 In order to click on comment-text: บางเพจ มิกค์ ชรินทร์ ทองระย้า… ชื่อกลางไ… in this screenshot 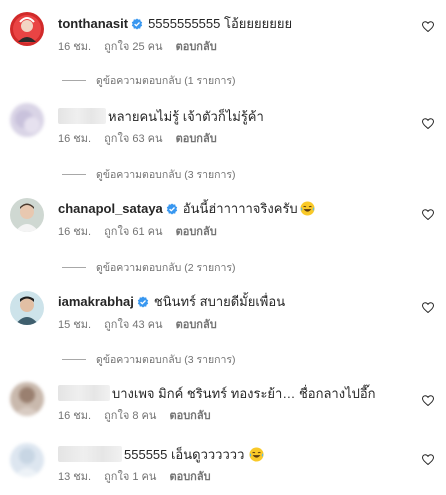, I will do `click(244, 393)`.